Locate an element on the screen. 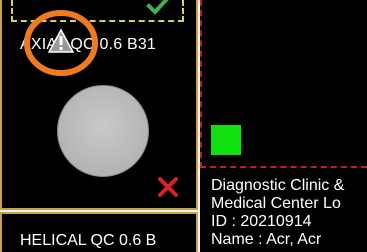 Image resolution: width=367 pixels, height=252 pixels. series-label-2: HELICAL QC 0.6 B is located at coordinates (88, 240).